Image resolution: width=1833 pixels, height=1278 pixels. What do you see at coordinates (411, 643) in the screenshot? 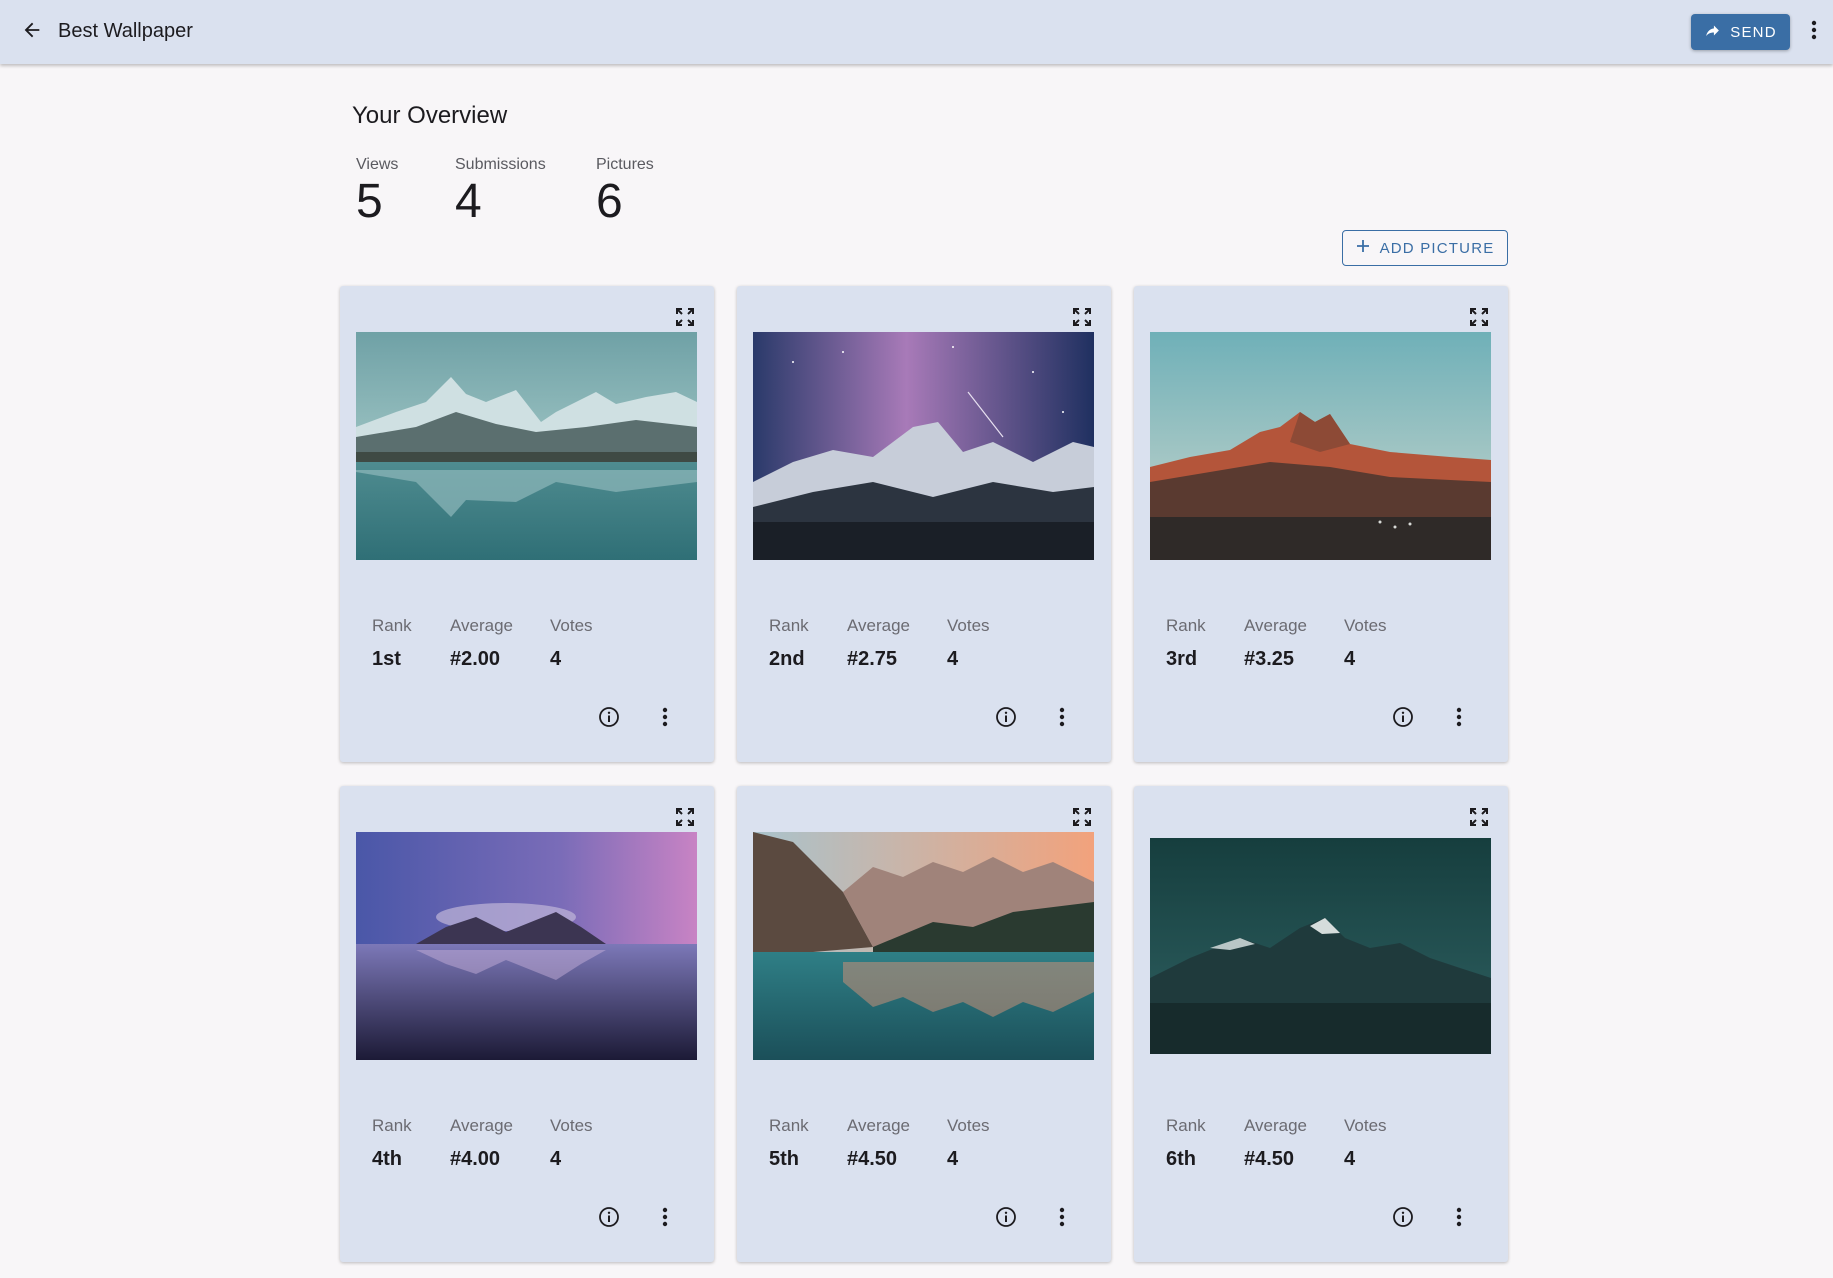
I see `rank-metric: Rank 1st` at bounding box center [411, 643].